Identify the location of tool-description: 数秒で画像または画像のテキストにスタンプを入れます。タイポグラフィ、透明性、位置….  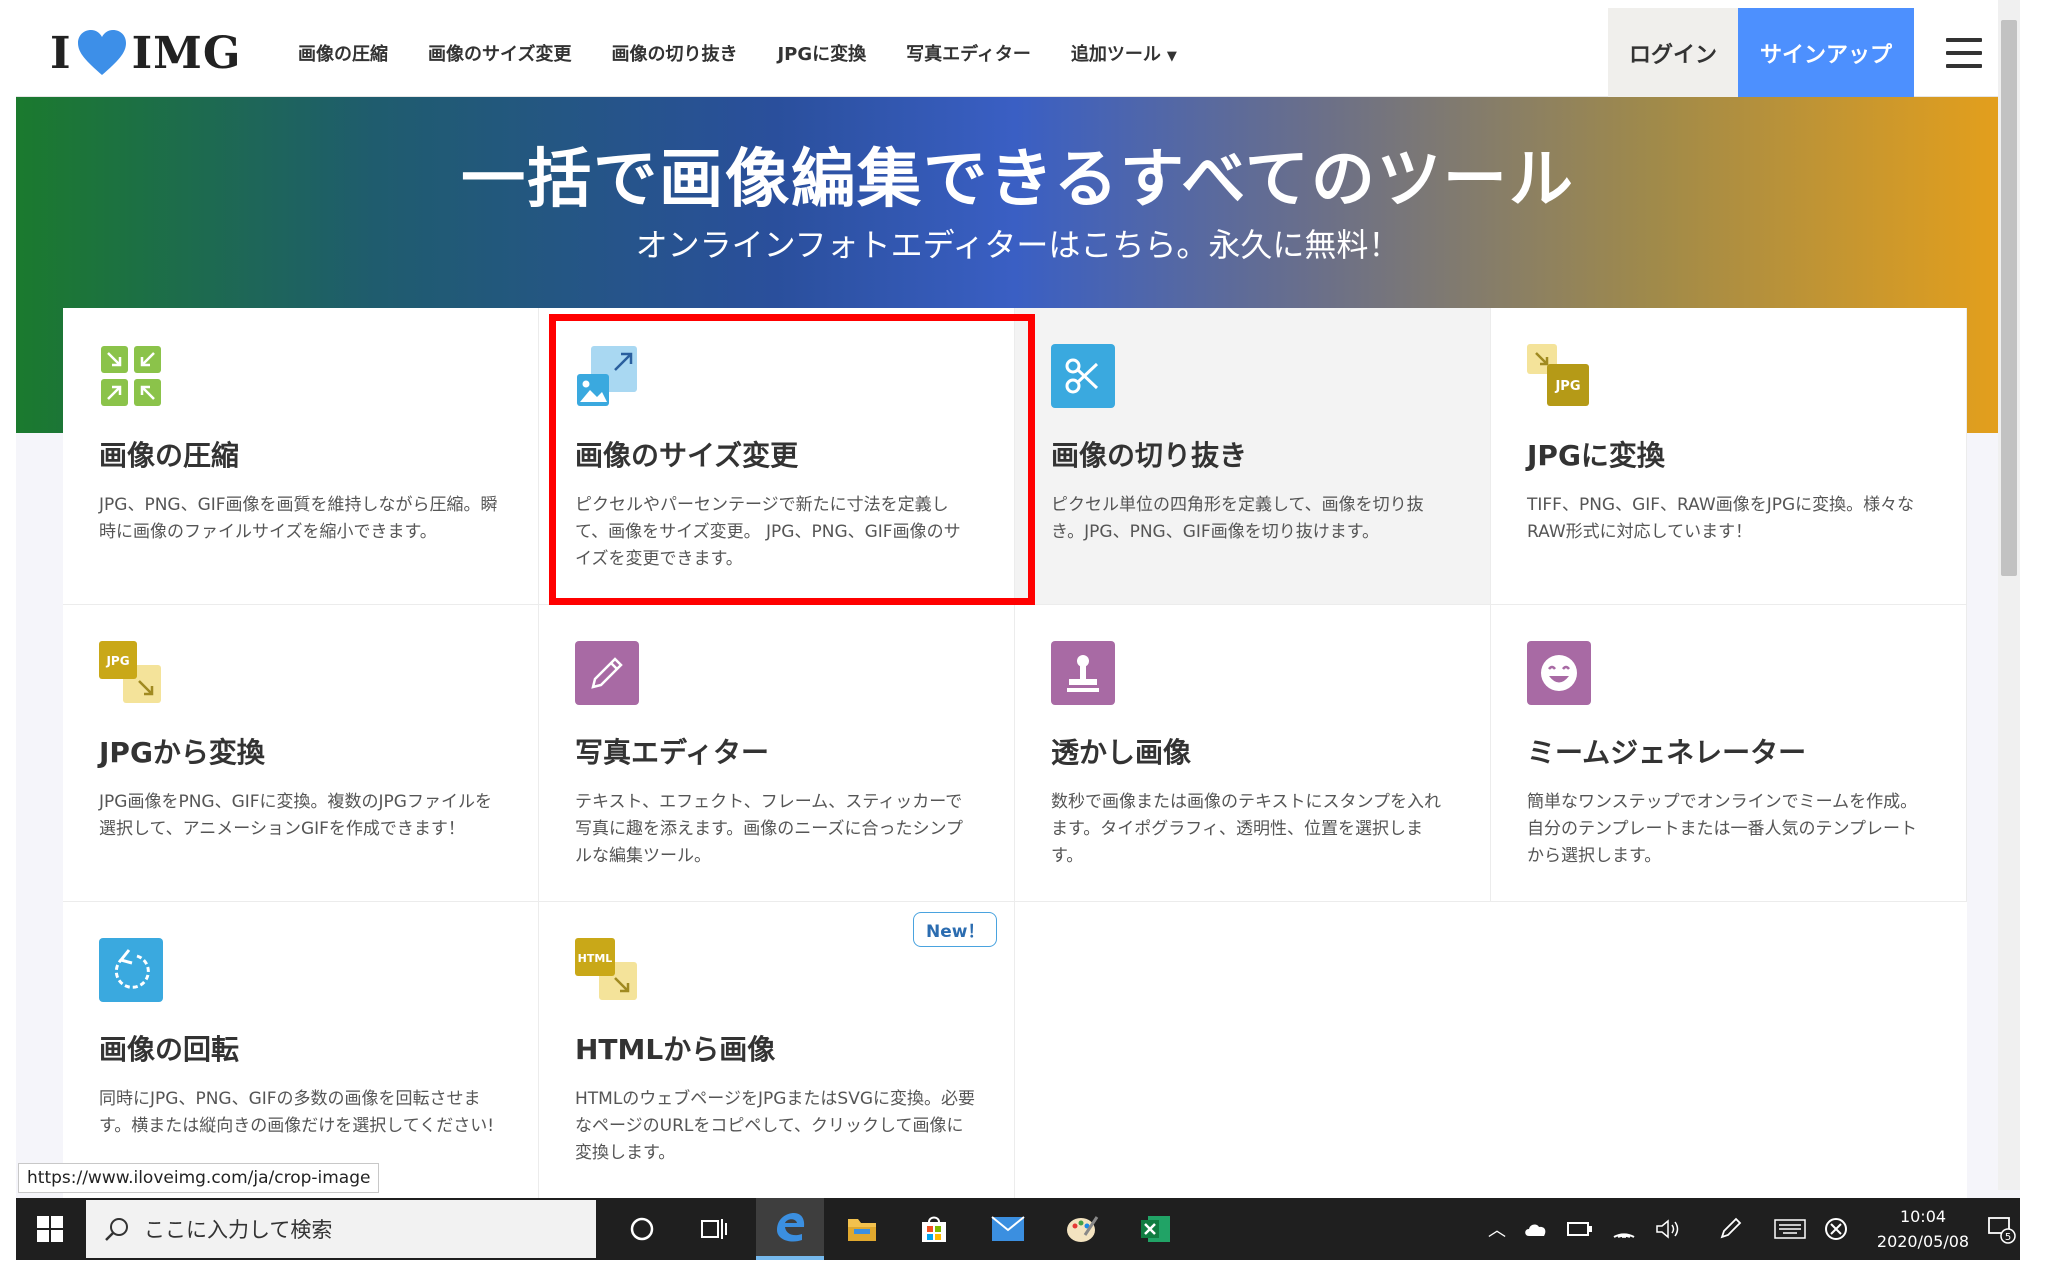
(1246, 829).